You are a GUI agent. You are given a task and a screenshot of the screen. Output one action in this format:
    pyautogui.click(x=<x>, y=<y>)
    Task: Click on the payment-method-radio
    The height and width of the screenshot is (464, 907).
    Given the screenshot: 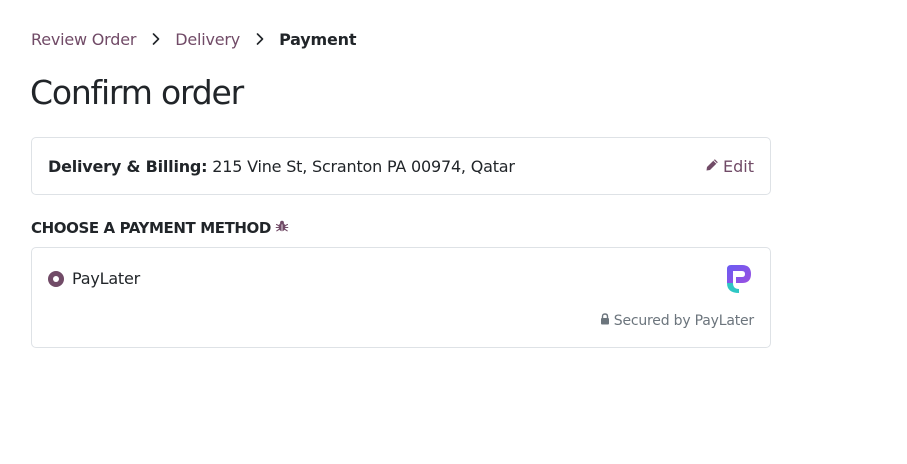 What is the action you would take?
    pyautogui.click(x=56, y=278)
    